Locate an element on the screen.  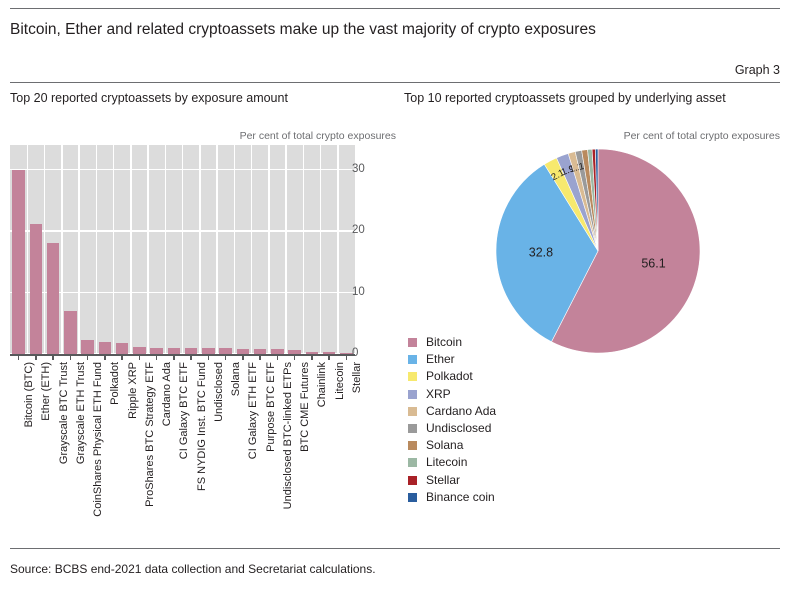
graph-number: Graph 3 is located at coordinates (757, 70).